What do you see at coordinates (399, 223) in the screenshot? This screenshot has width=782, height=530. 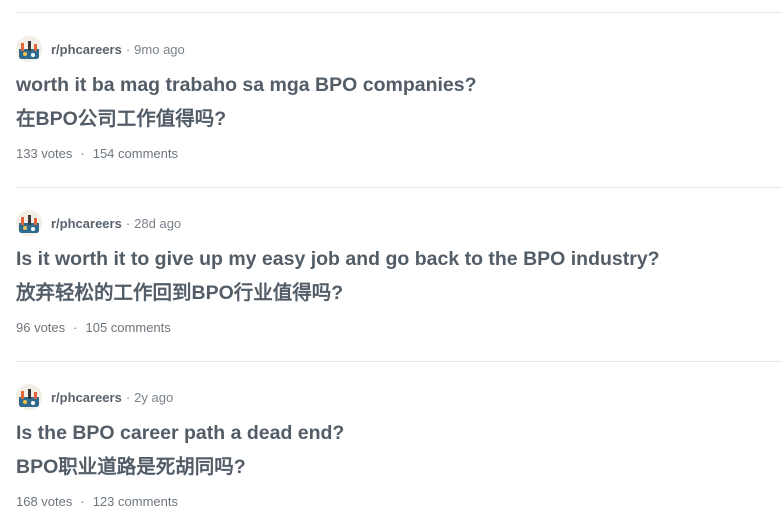 I see `post-meta: r/phcareers · 28d ago` at bounding box center [399, 223].